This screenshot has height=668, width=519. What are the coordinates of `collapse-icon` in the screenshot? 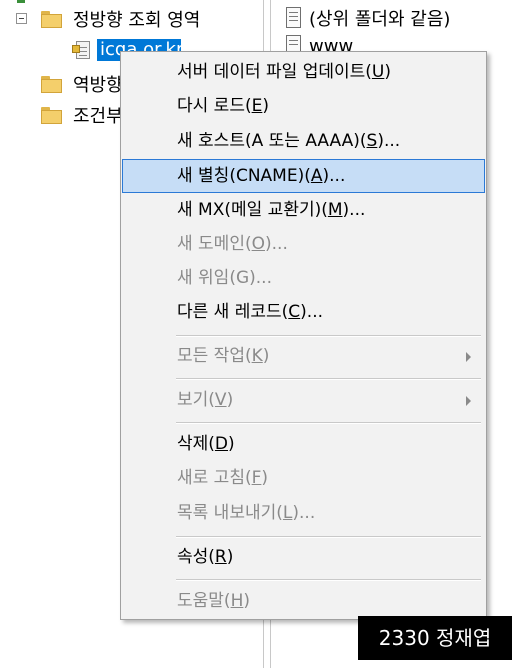 It's located at (21, 18).